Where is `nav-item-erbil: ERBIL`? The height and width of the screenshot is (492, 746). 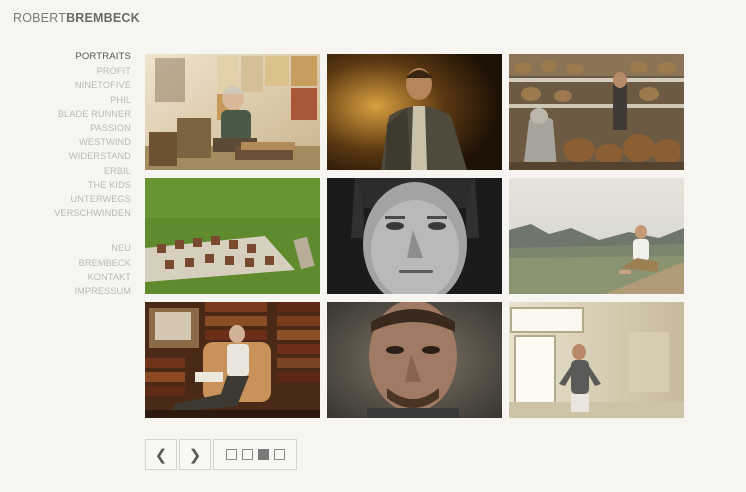 nav-item-erbil: ERBIL is located at coordinates (75, 171).